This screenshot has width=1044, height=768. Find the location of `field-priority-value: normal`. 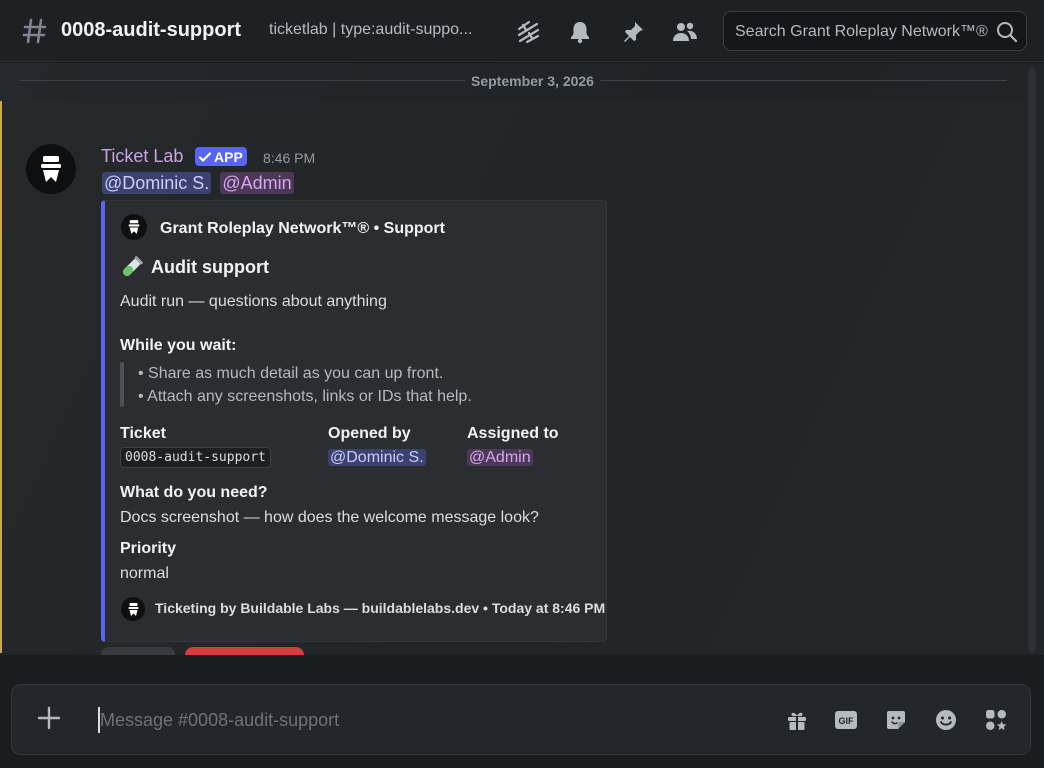

field-priority-value: normal is located at coordinates (144, 573).